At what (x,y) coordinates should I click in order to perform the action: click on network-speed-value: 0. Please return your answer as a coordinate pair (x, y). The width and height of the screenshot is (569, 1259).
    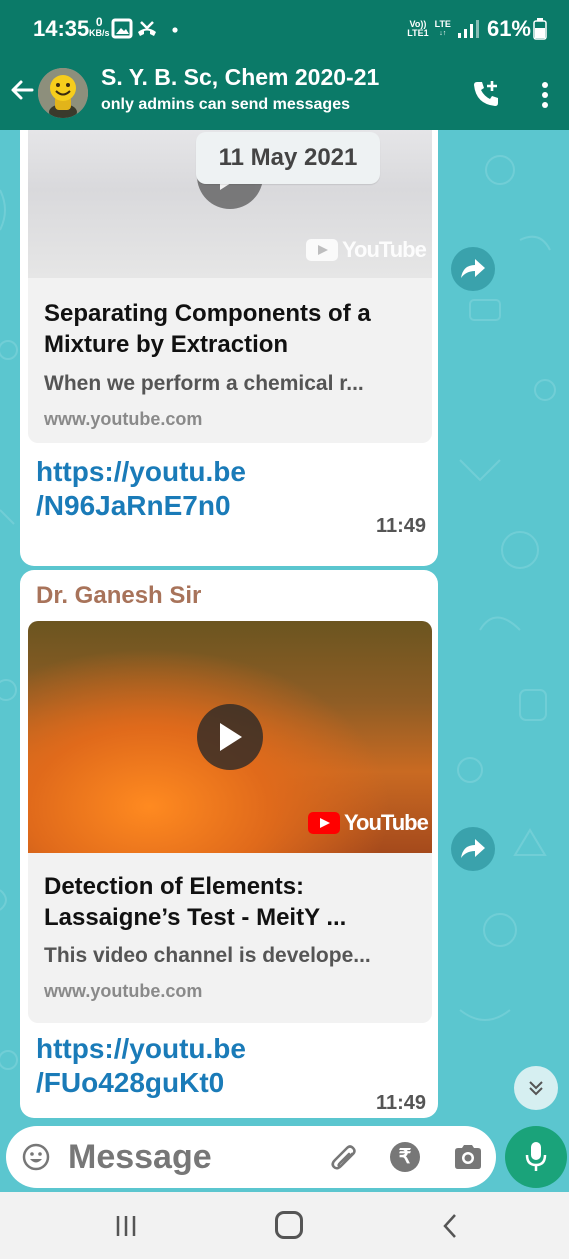
    Looking at the image, I should click on (99, 22).